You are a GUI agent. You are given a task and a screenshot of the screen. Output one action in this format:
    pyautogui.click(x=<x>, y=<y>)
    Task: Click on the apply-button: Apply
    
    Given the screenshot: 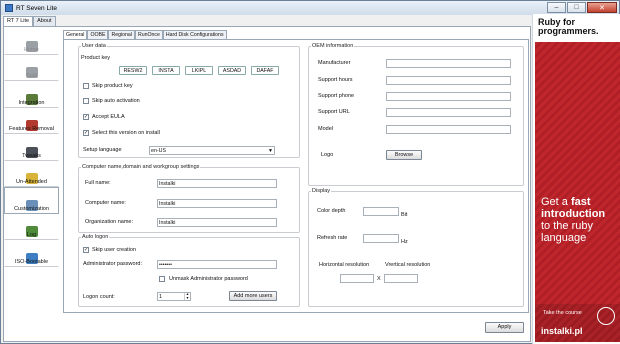 What is the action you would take?
    pyautogui.click(x=504, y=327)
    